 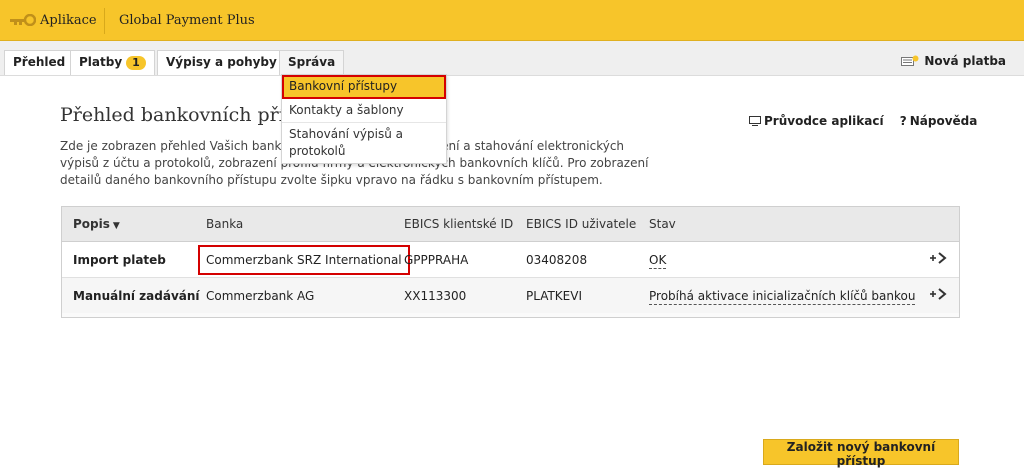 I want to click on app-menu: Aplikace, so click(x=68, y=20).